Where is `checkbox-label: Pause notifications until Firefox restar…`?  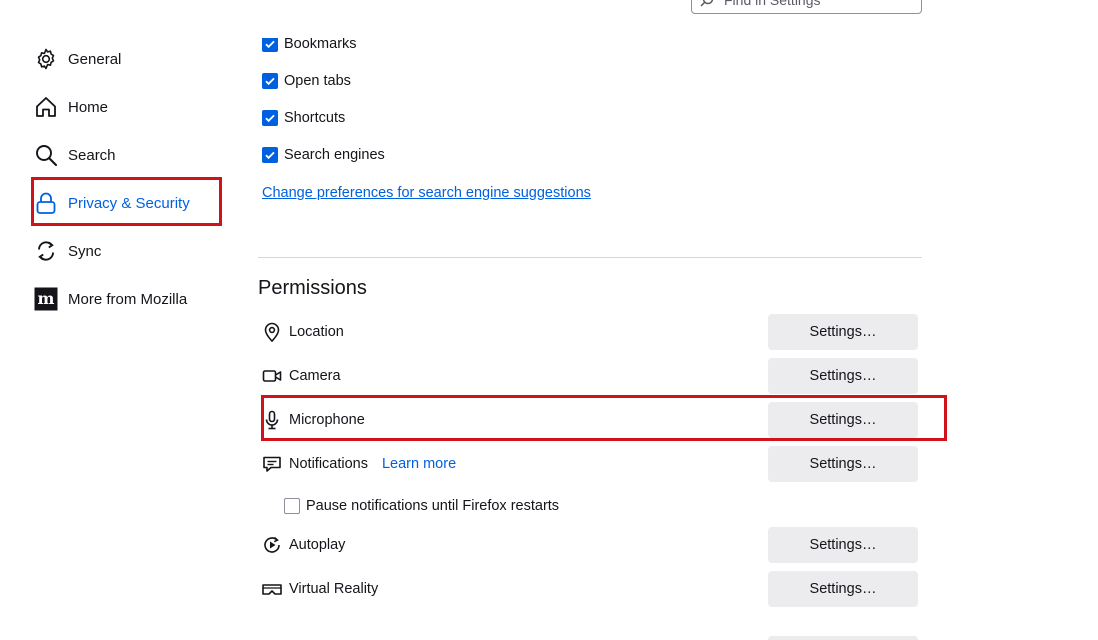 checkbox-label: Pause notifications until Firefox restar… is located at coordinates (433, 506).